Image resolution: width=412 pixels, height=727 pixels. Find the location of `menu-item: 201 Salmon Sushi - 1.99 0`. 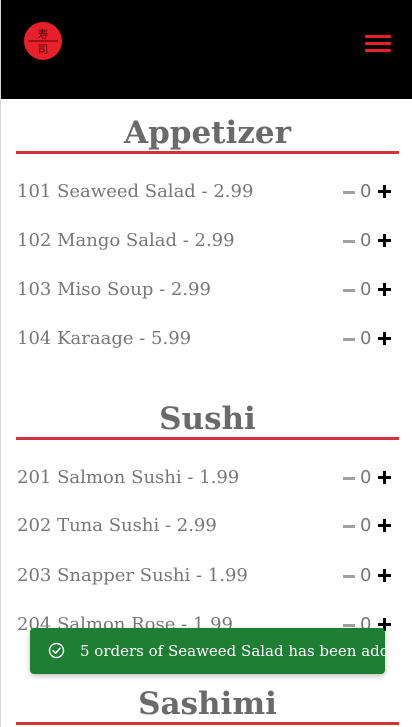

menu-item: 201 Salmon Sushi - 1.99 0 is located at coordinates (205, 478).